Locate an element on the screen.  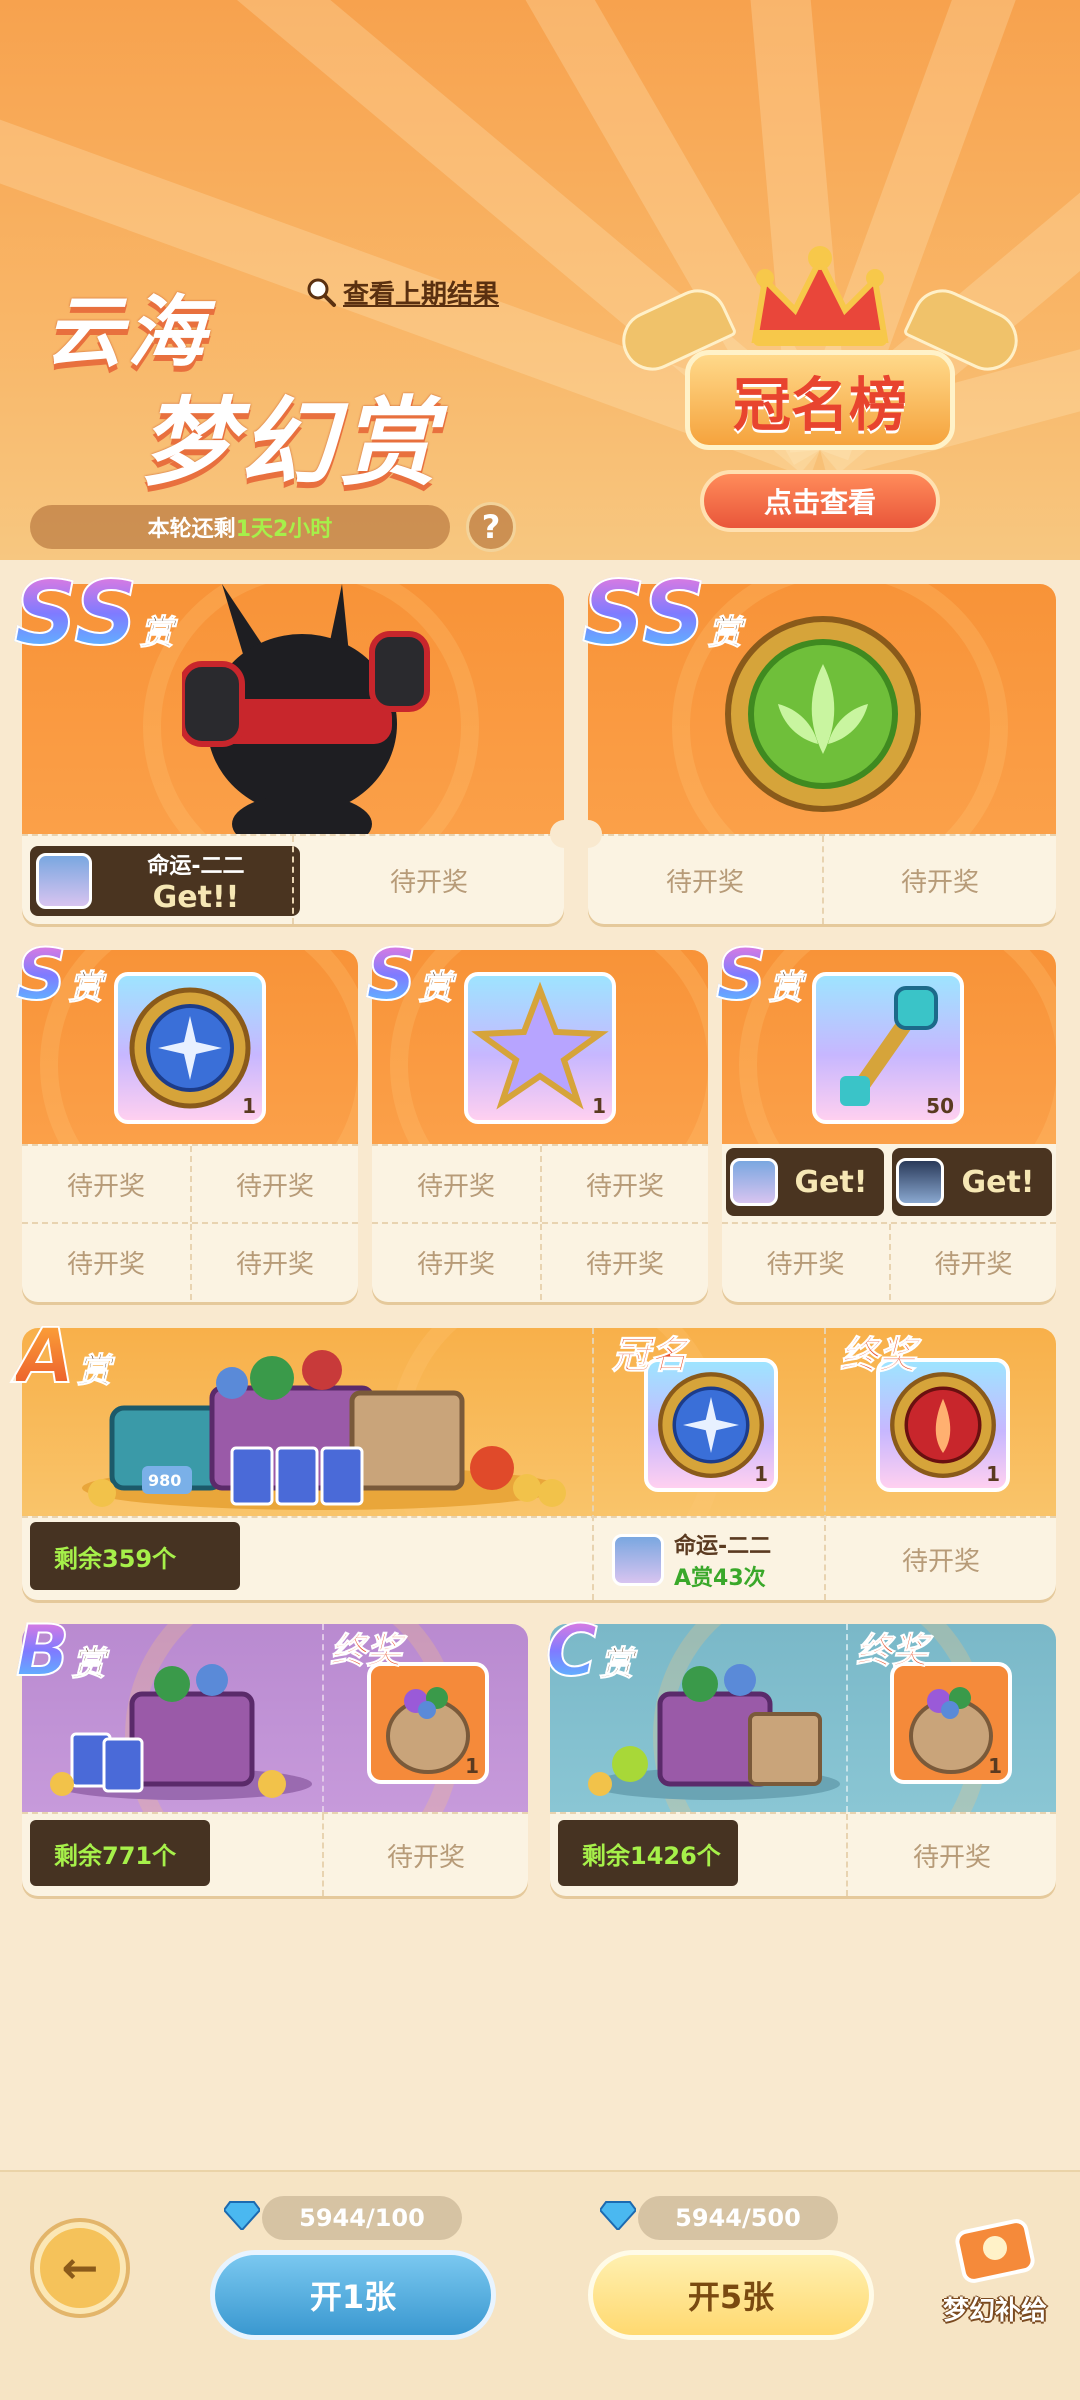
title-holder-stat: A赏43次 is located at coordinates (720, 1578).